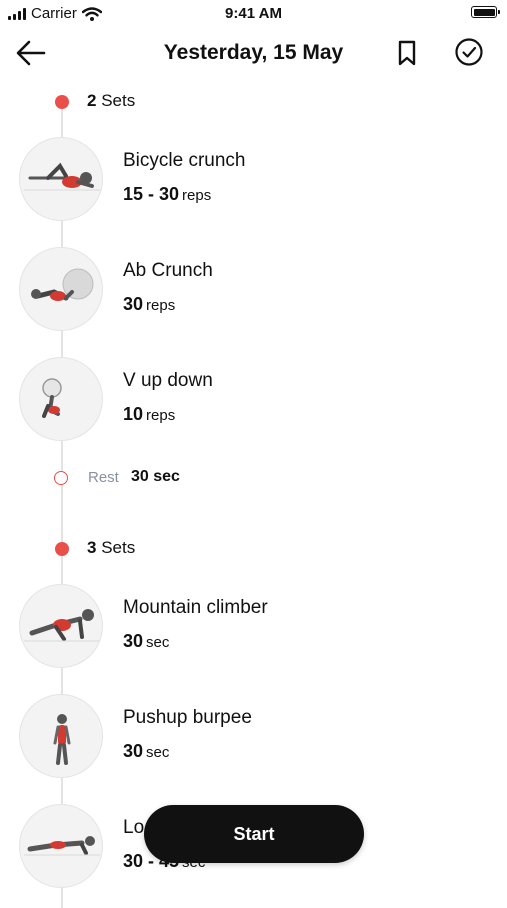  Describe the element at coordinates (62, 508) in the screenshot. I see `timeline-line` at that location.